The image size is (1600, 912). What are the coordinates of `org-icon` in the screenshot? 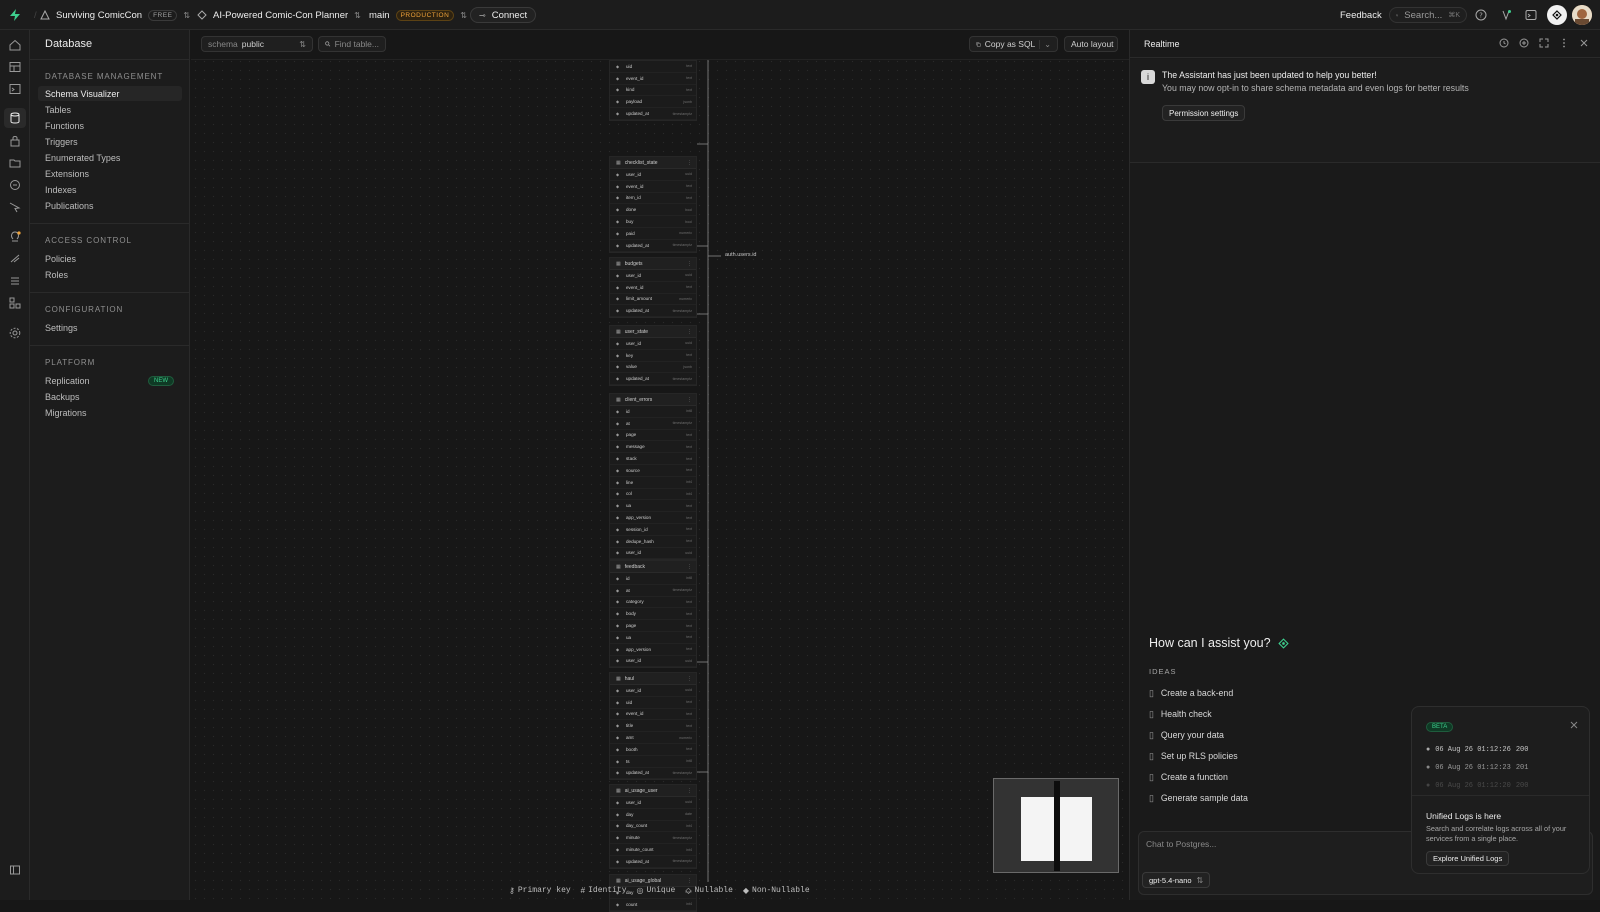 It's located at (45, 15).